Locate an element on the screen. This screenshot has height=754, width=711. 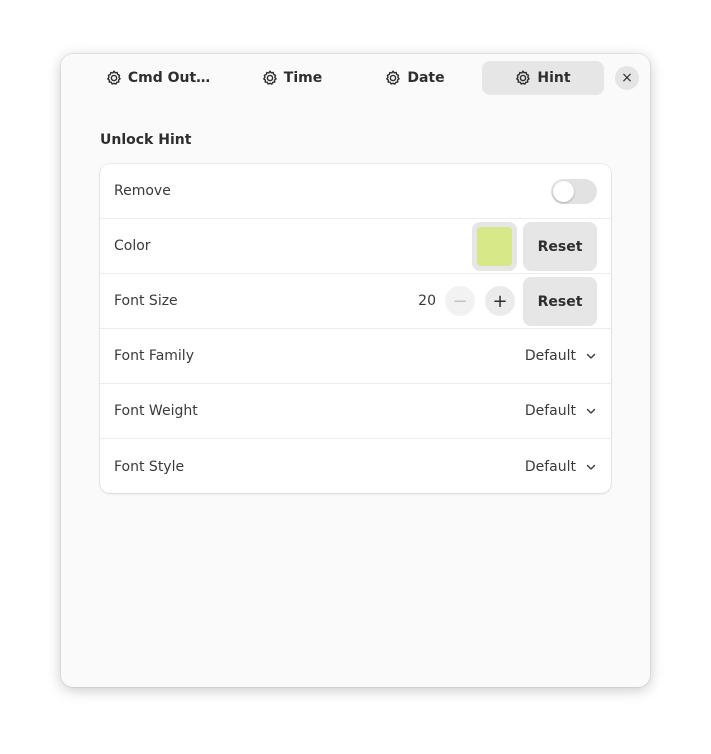
font-weight-dropdown: Default is located at coordinates (561, 411).